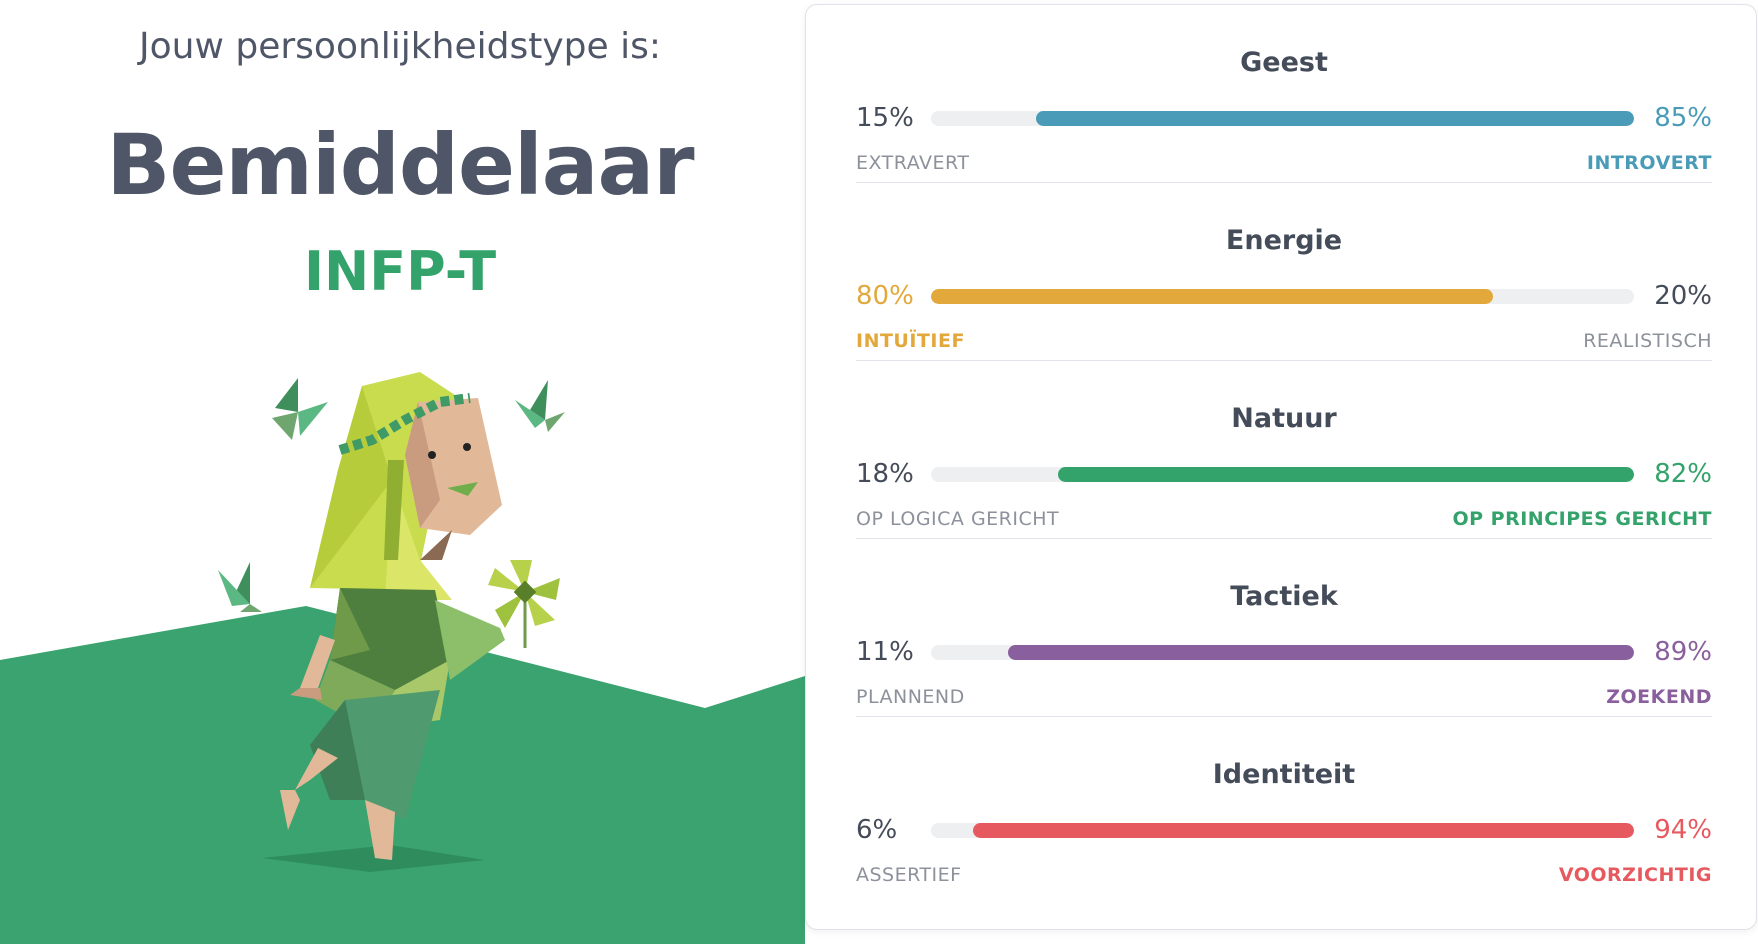  Describe the element at coordinates (885, 474) in the screenshot. I see `left-percentage: 18%` at that location.